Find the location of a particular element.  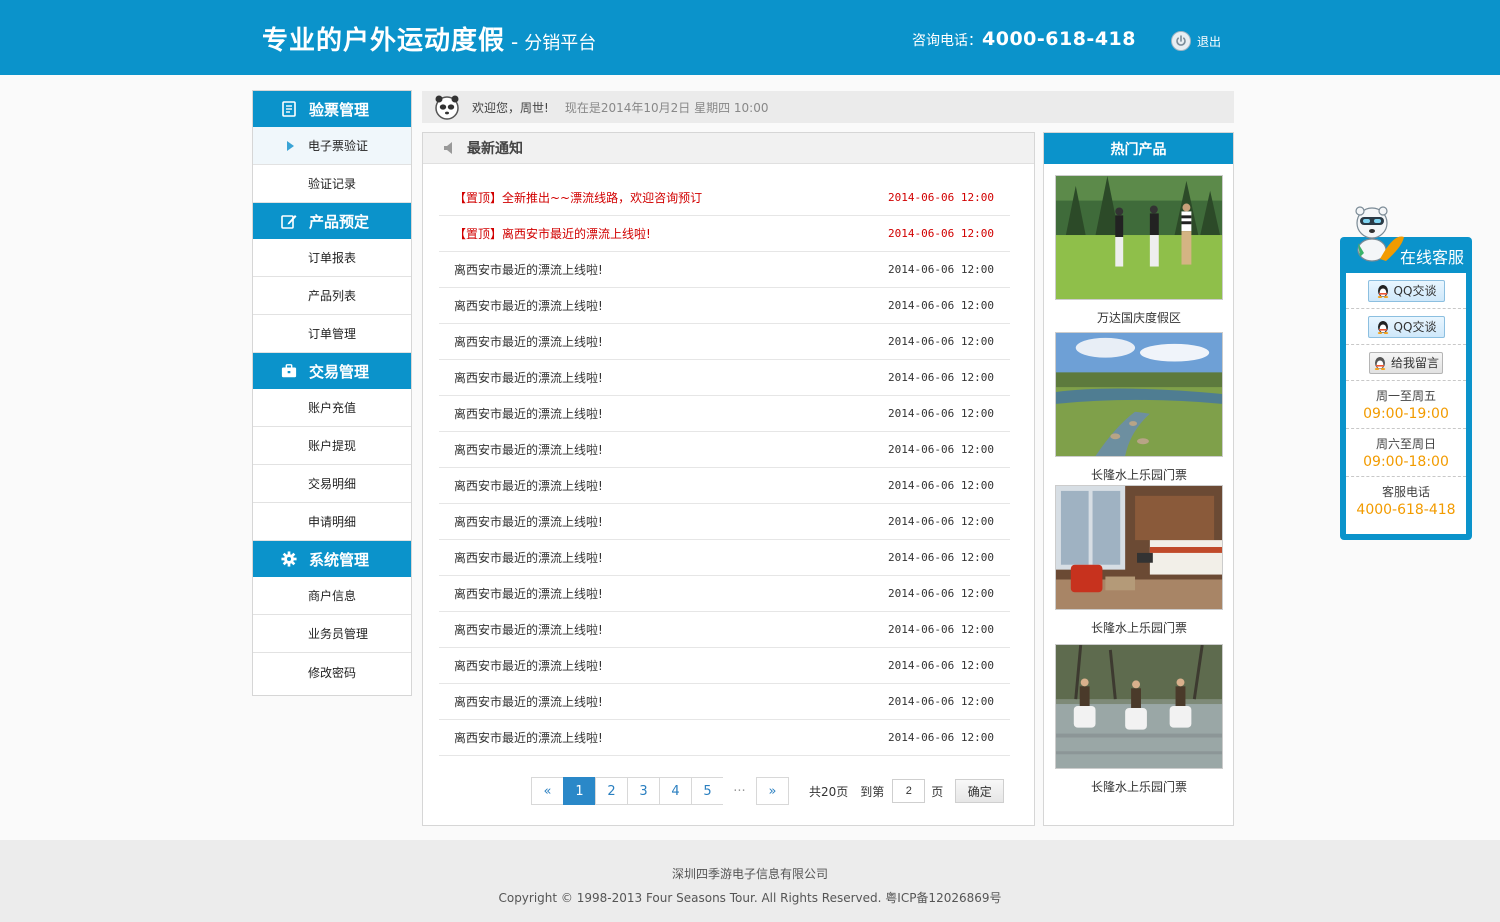

page-button-1: 1 is located at coordinates (579, 791).